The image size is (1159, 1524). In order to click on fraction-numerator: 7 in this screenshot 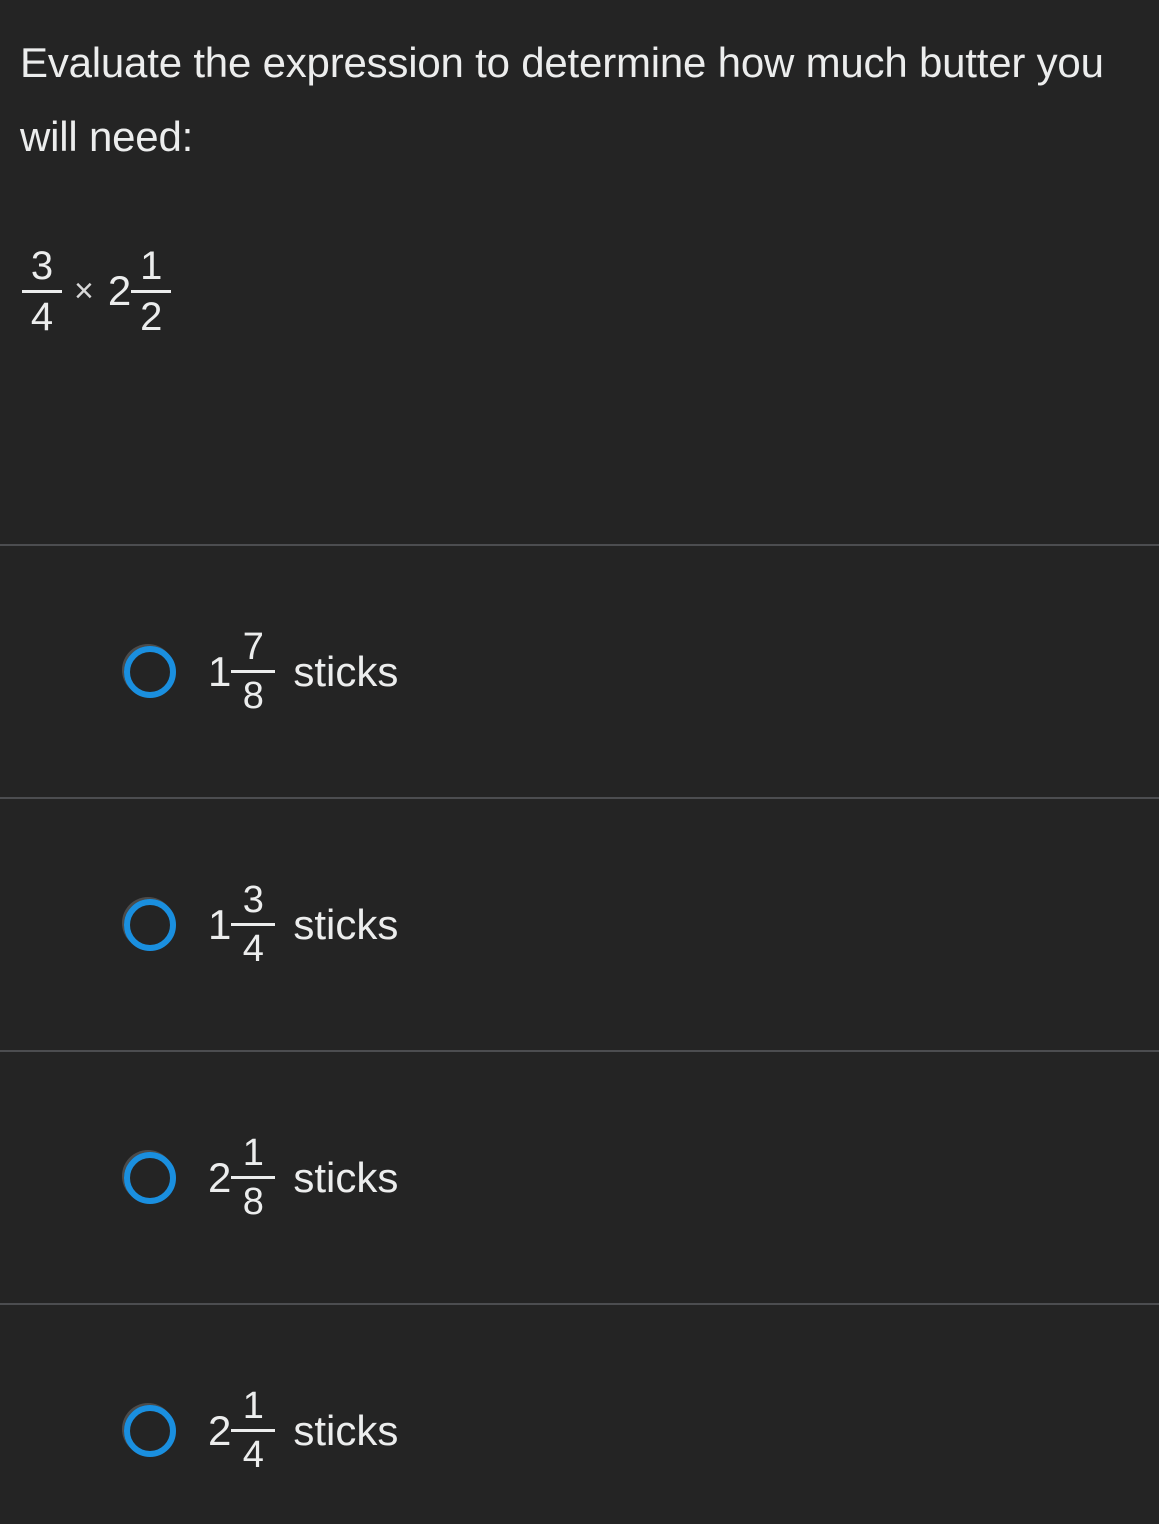, I will do `click(253, 647)`.